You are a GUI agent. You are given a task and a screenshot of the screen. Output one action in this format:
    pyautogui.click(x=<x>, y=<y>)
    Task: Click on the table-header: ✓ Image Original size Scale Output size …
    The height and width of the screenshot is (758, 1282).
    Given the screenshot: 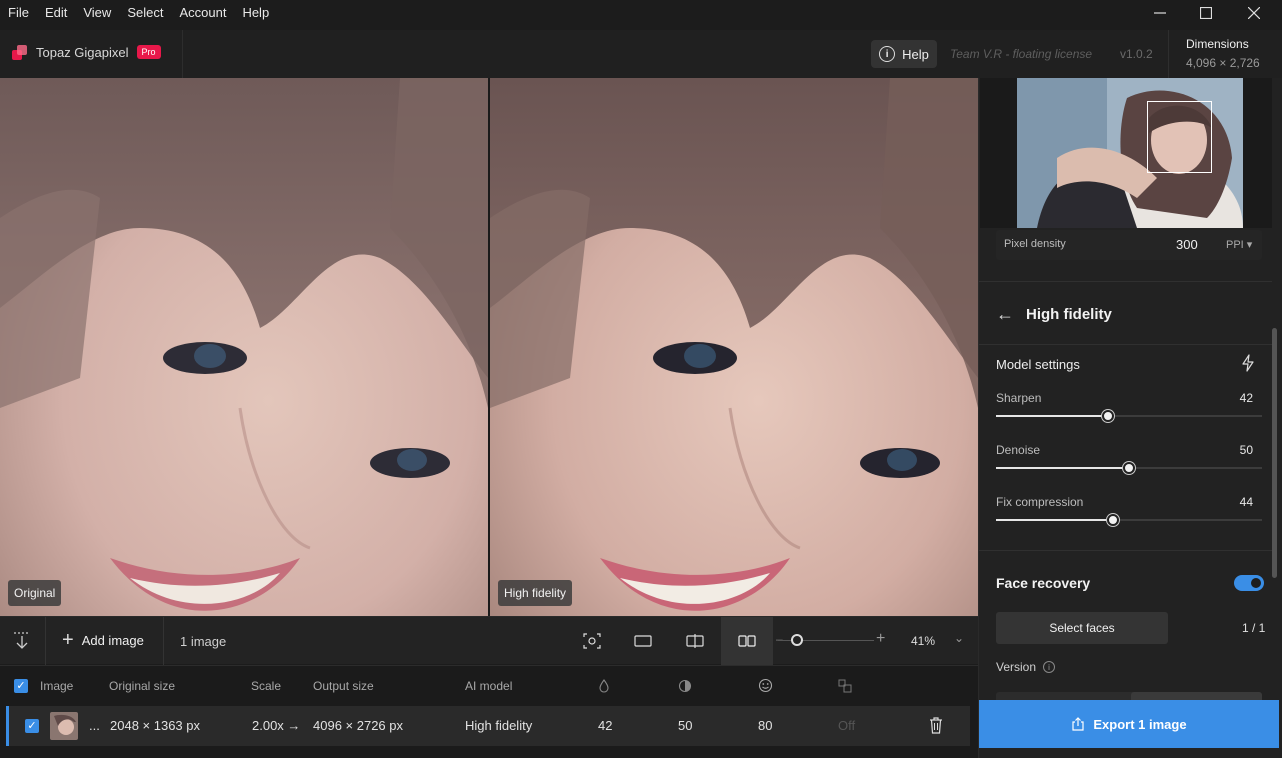 What is the action you would take?
    pyautogui.click(x=489, y=686)
    